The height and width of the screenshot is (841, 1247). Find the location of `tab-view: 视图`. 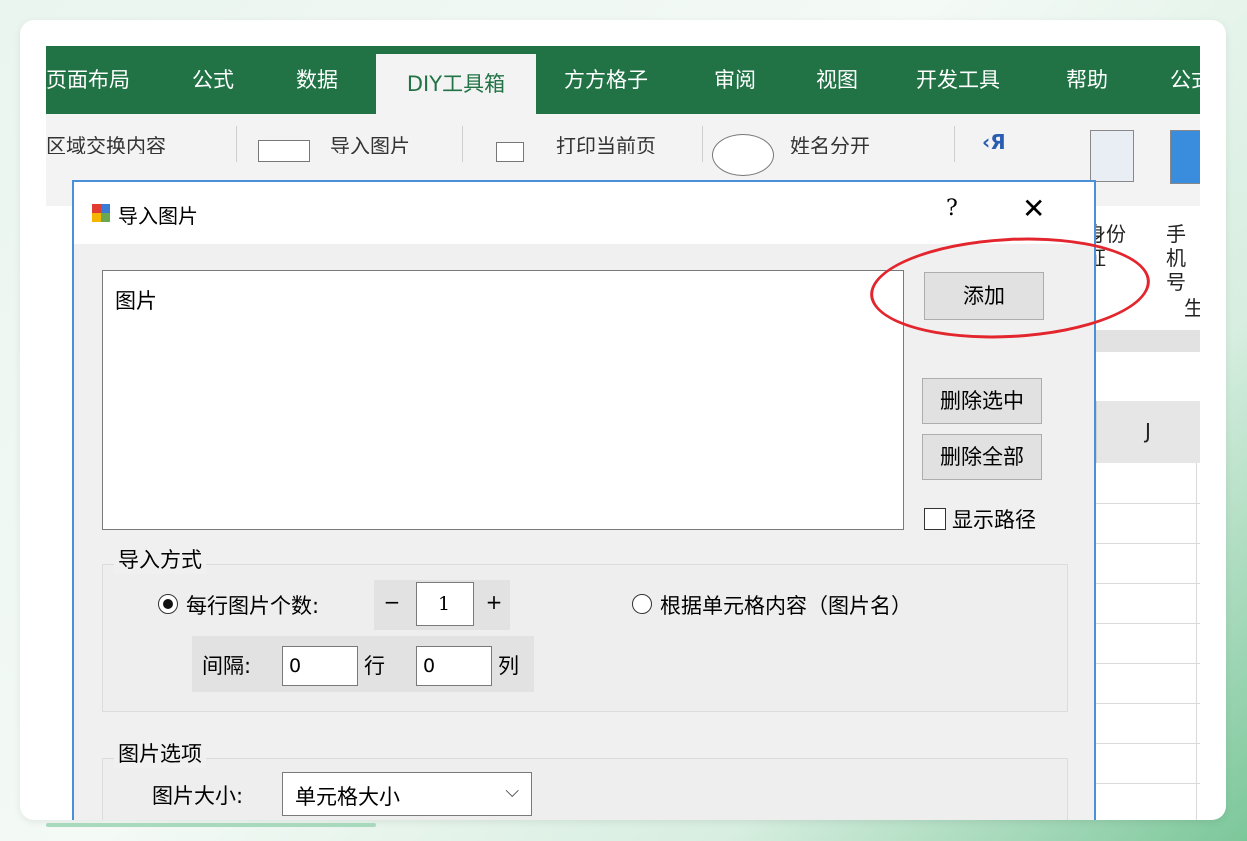

tab-view: 视图 is located at coordinates (837, 80).